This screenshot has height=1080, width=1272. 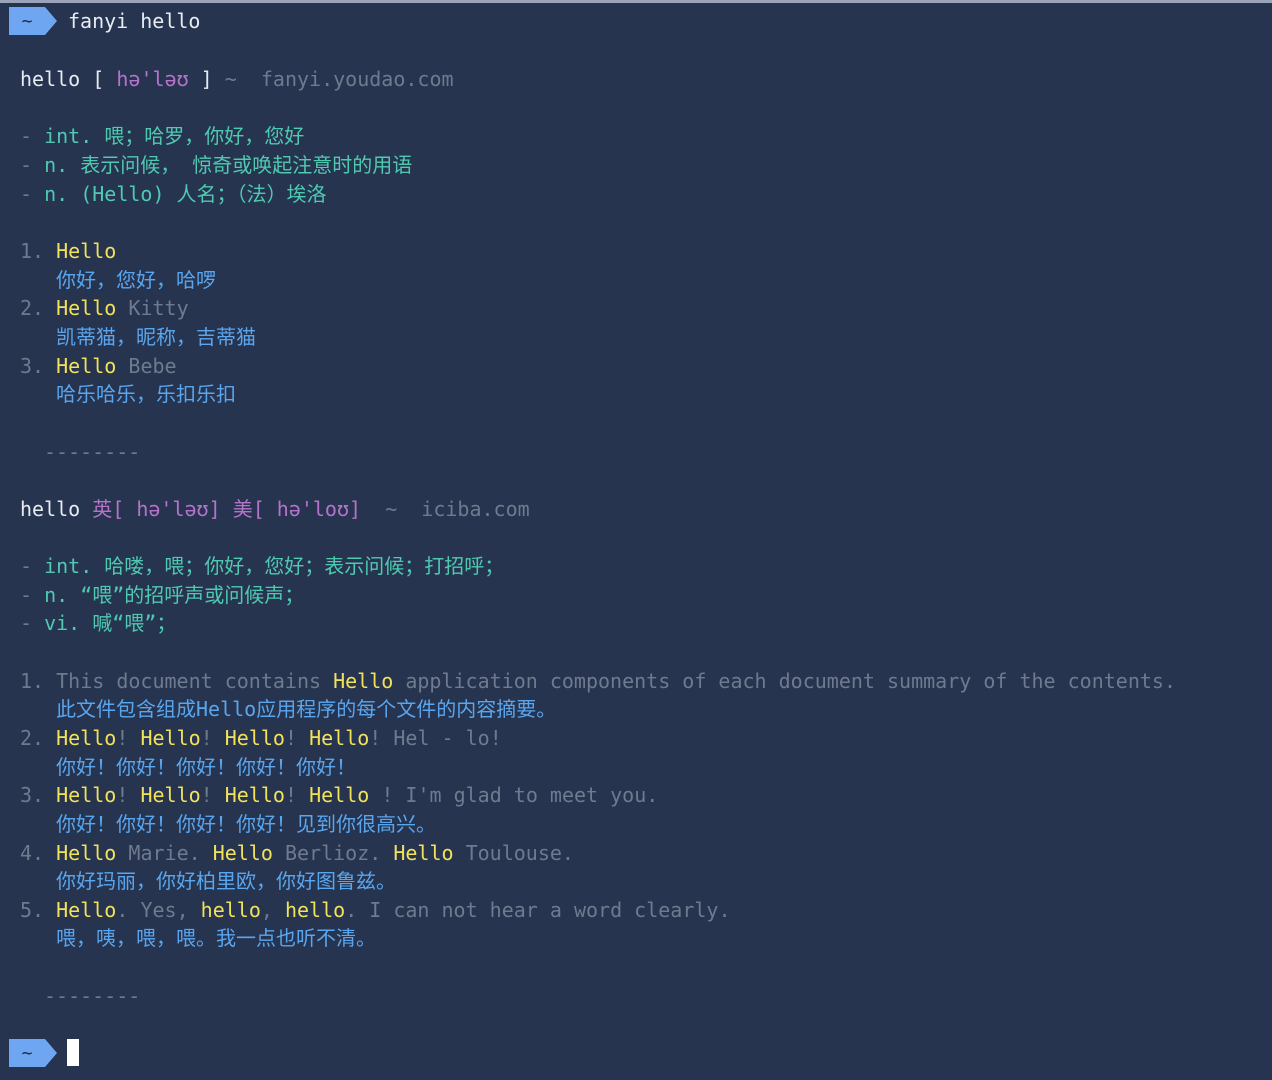 I want to click on youdao-source: fanyi.youdao.com, so click(x=357, y=79).